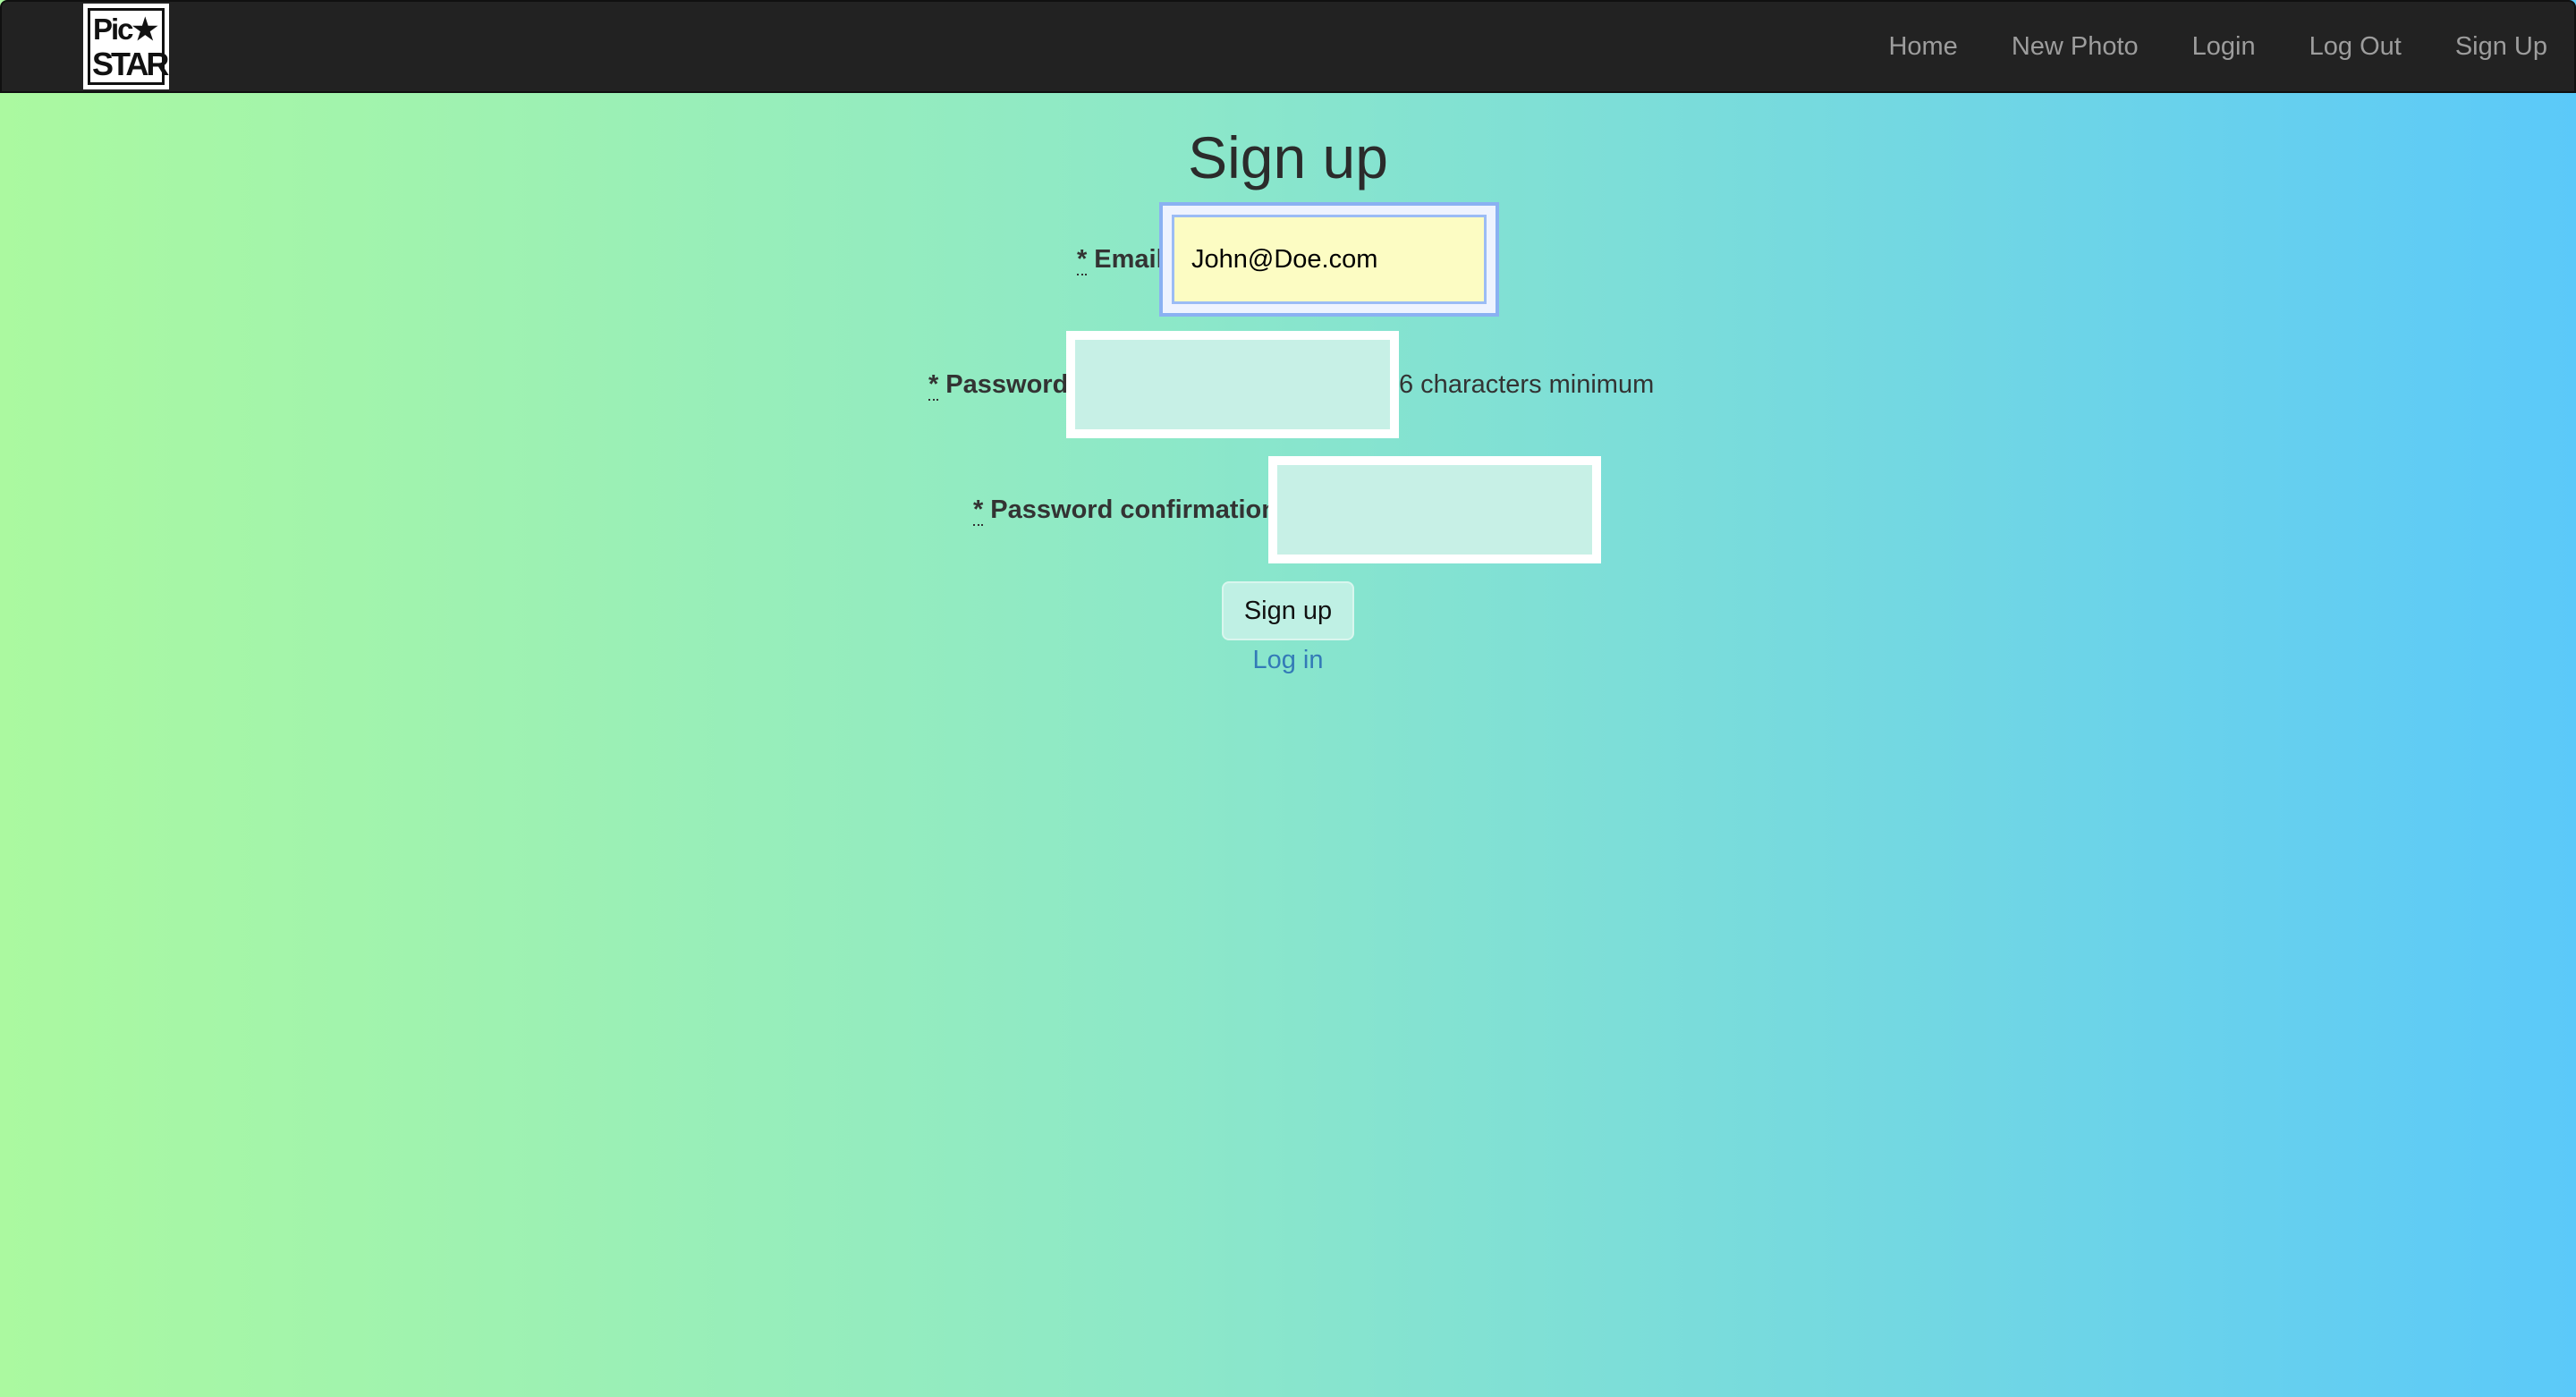  Describe the element at coordinates (1232, 385) in the screenshot. I see `password-field` at that location.